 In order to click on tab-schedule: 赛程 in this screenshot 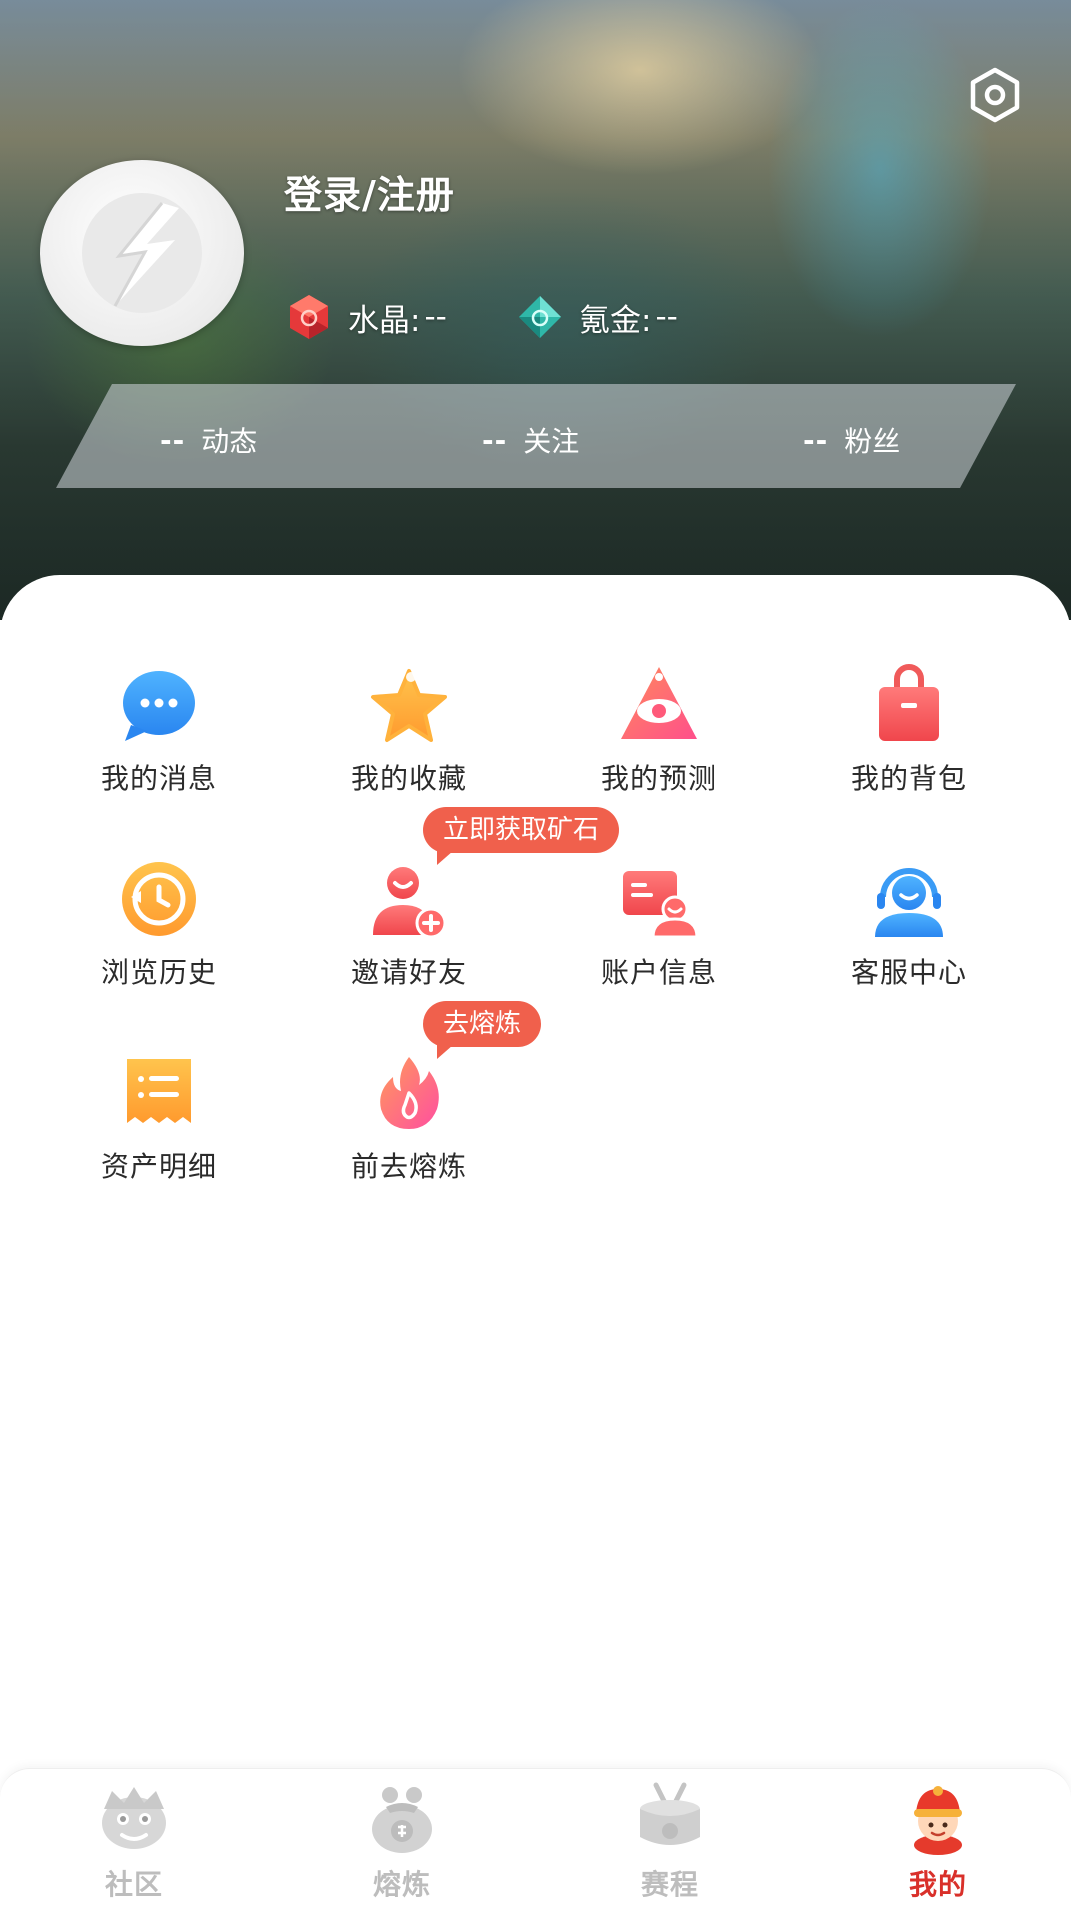, I will do `click(670, 1844)`.